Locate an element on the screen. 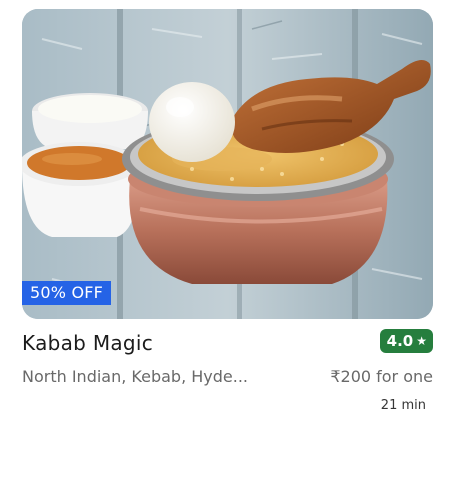  rating-badge: 4.0 ★ is located at coordinates (406, 341).